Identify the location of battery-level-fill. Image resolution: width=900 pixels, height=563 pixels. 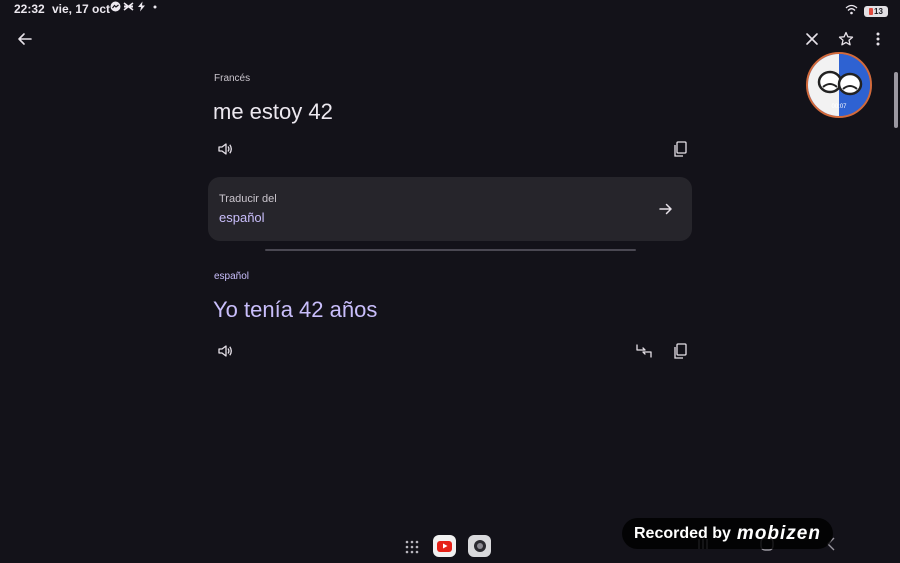
(871, 11).